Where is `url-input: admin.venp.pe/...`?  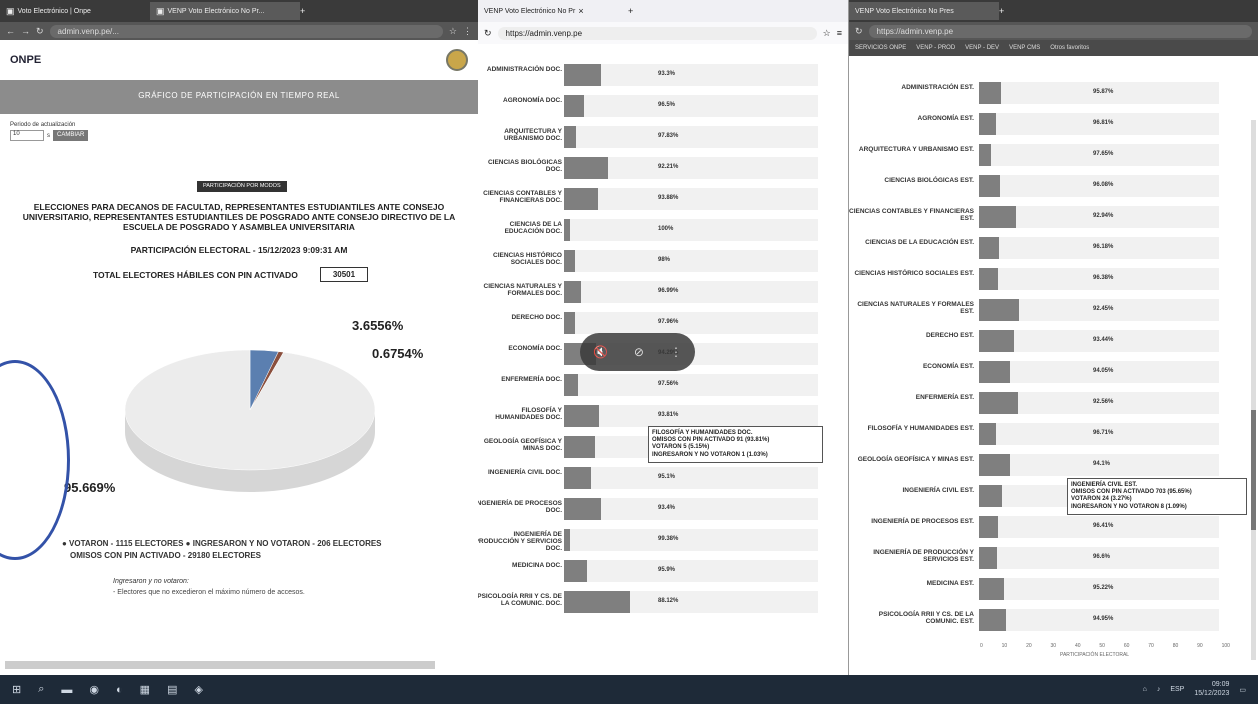 url-input: admin.venp.pe/... is located at coordinates (246, 31).